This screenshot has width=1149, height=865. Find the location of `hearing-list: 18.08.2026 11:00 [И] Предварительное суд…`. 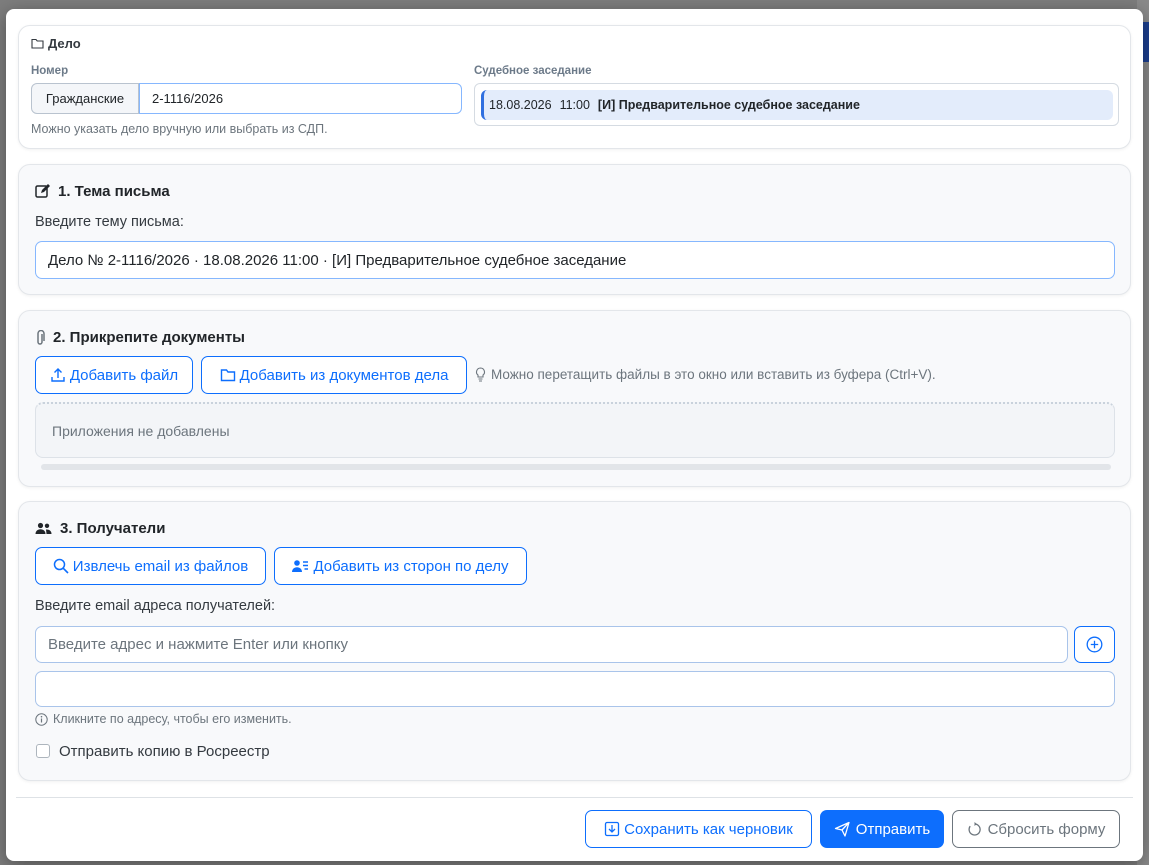

hearing-list: 18.08.2026 11:00 [И] Предварительное суд… is located at coordinates (796, 104).